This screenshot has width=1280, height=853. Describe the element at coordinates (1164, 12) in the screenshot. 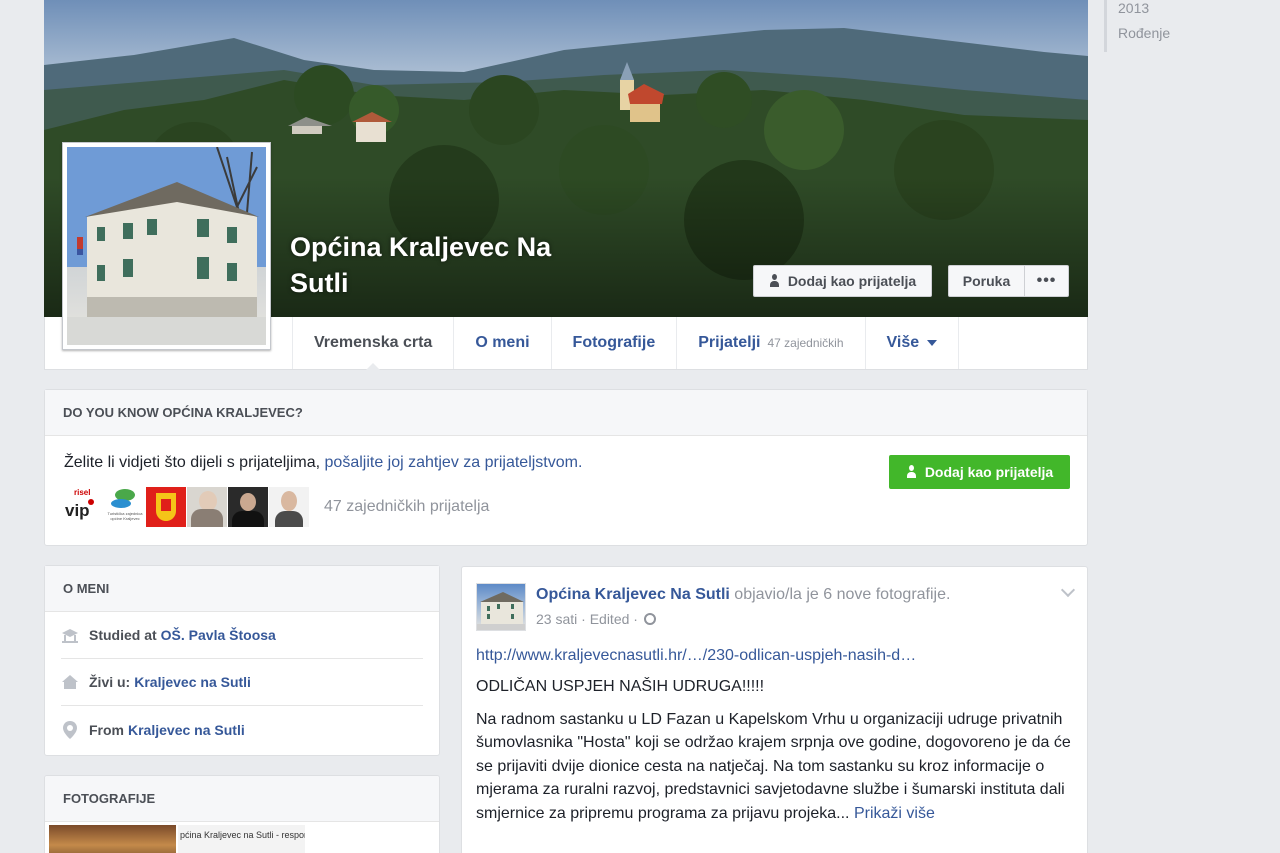

I see `year-nav-item-2013: 2013` at that location.